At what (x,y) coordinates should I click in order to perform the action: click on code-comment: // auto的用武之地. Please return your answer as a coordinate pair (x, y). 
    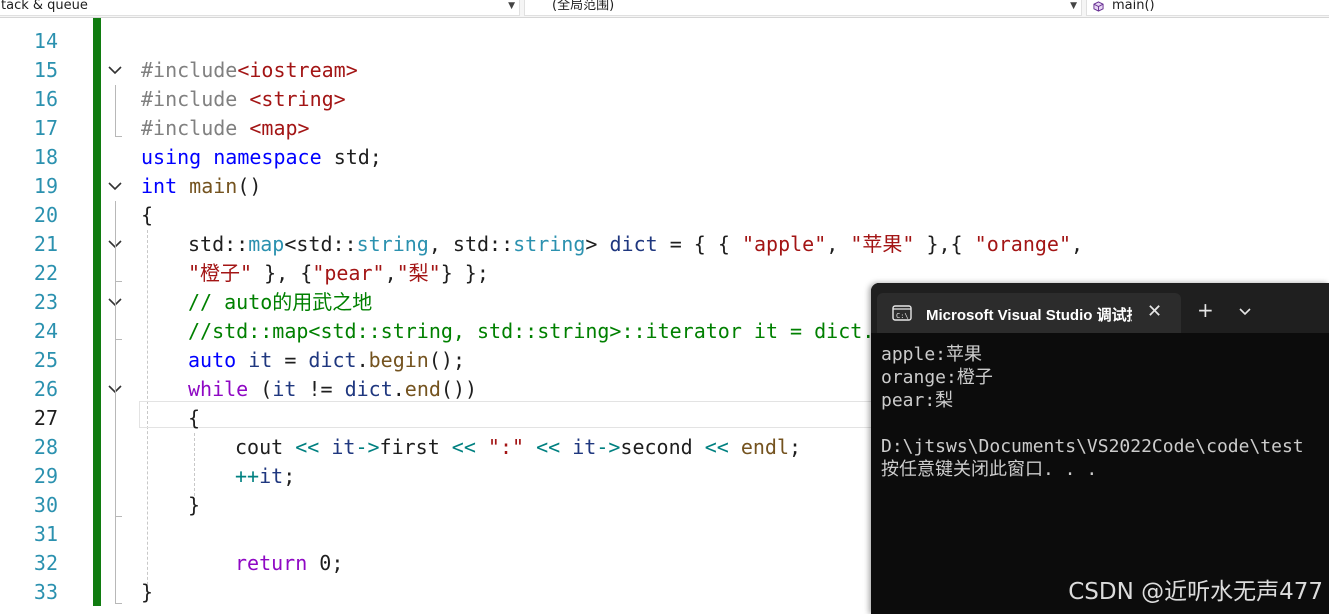
    Looking at the image, I should click on (280, 302).